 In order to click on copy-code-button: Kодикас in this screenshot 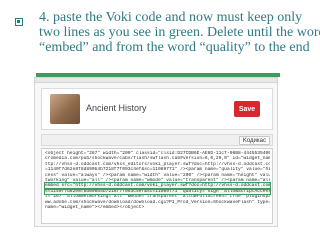, I will do `click(254, 140)`.